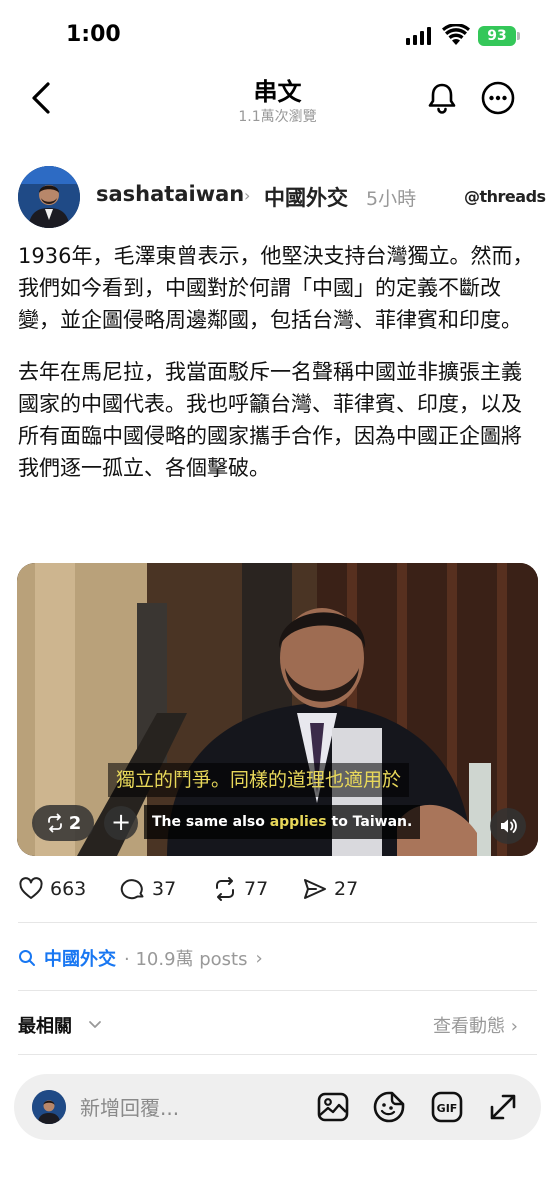  Describe the element at coordinates (503, 1107) in the screenshot. I see `expand-icon` at that location.